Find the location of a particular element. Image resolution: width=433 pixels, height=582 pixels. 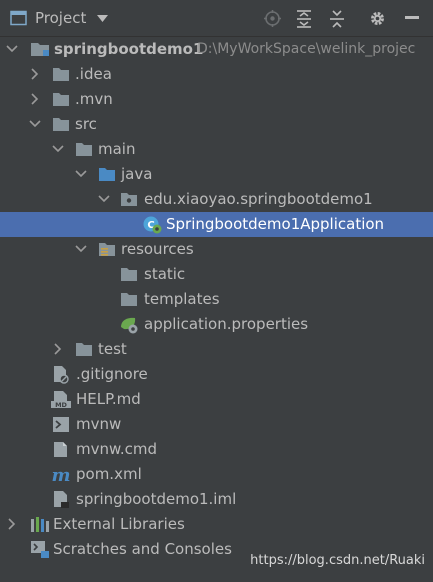

tree-node-mvnw: mvnw is located at coordinates (216, 424).